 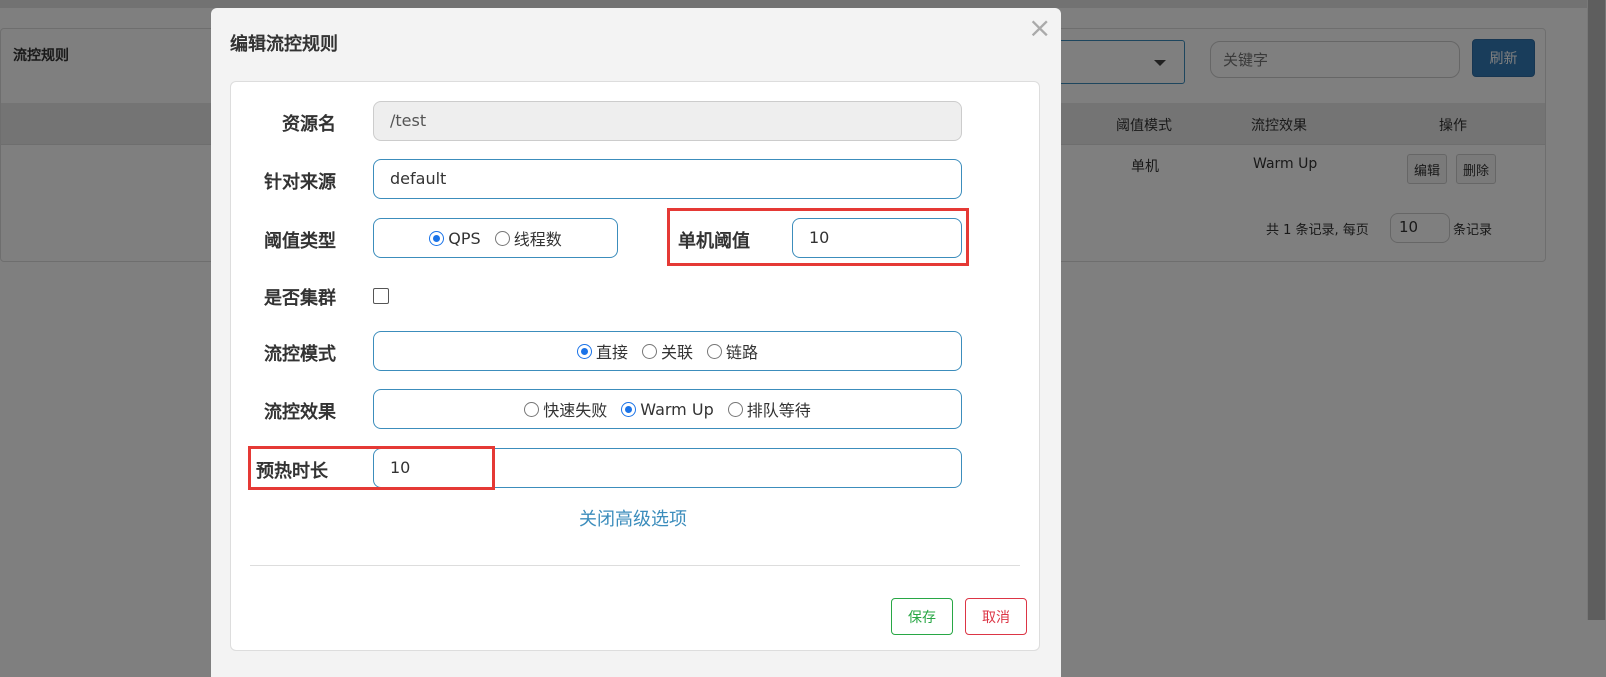 What do you see at coordinates (300, 354) in the screenshot?
I see `flow-mode-label: 流控模式` at bounding box center [300, 354].